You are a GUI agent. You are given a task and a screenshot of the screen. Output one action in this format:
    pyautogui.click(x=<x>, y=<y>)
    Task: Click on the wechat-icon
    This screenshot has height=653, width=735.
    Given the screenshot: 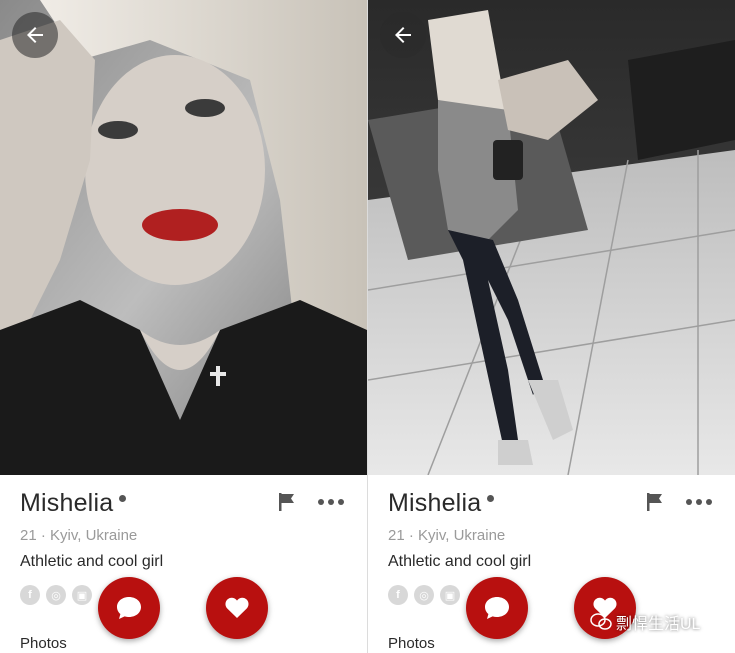 What is the action you would take?
    pyautogui.click(x=601, y=621)
    